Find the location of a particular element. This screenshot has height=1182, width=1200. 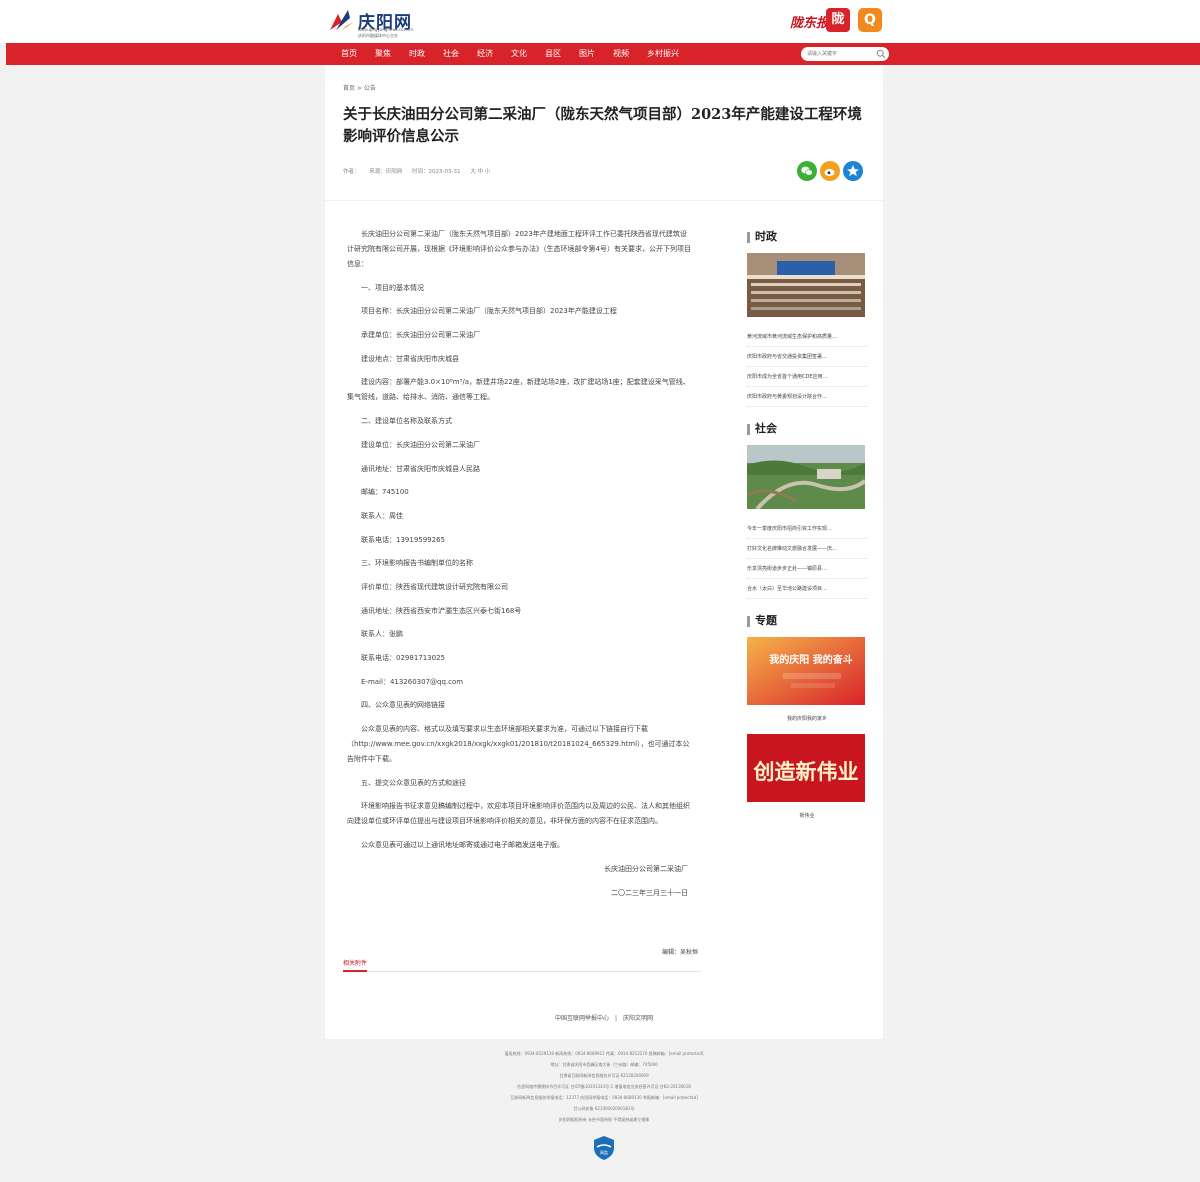

nav-item-rural: 乡村振兴 is located at coordinates (663, 54).